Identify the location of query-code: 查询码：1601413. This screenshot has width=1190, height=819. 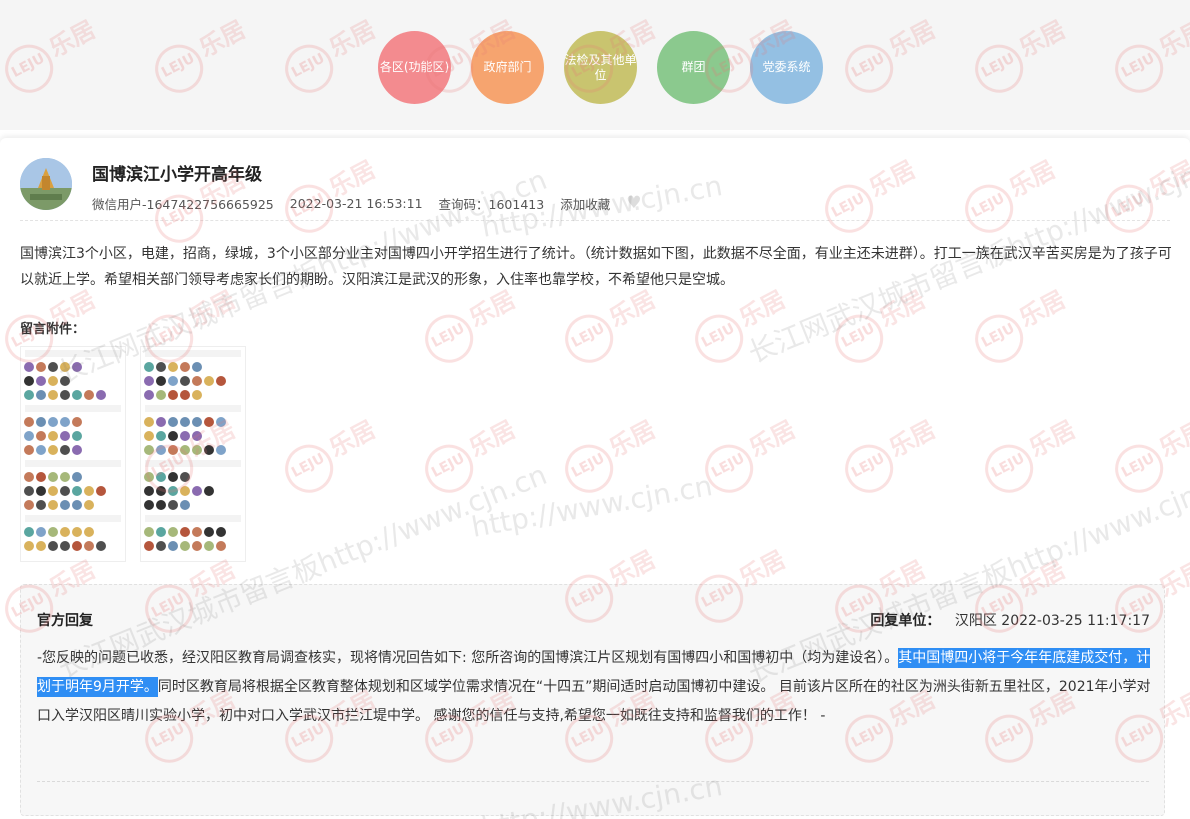
(491, 204).